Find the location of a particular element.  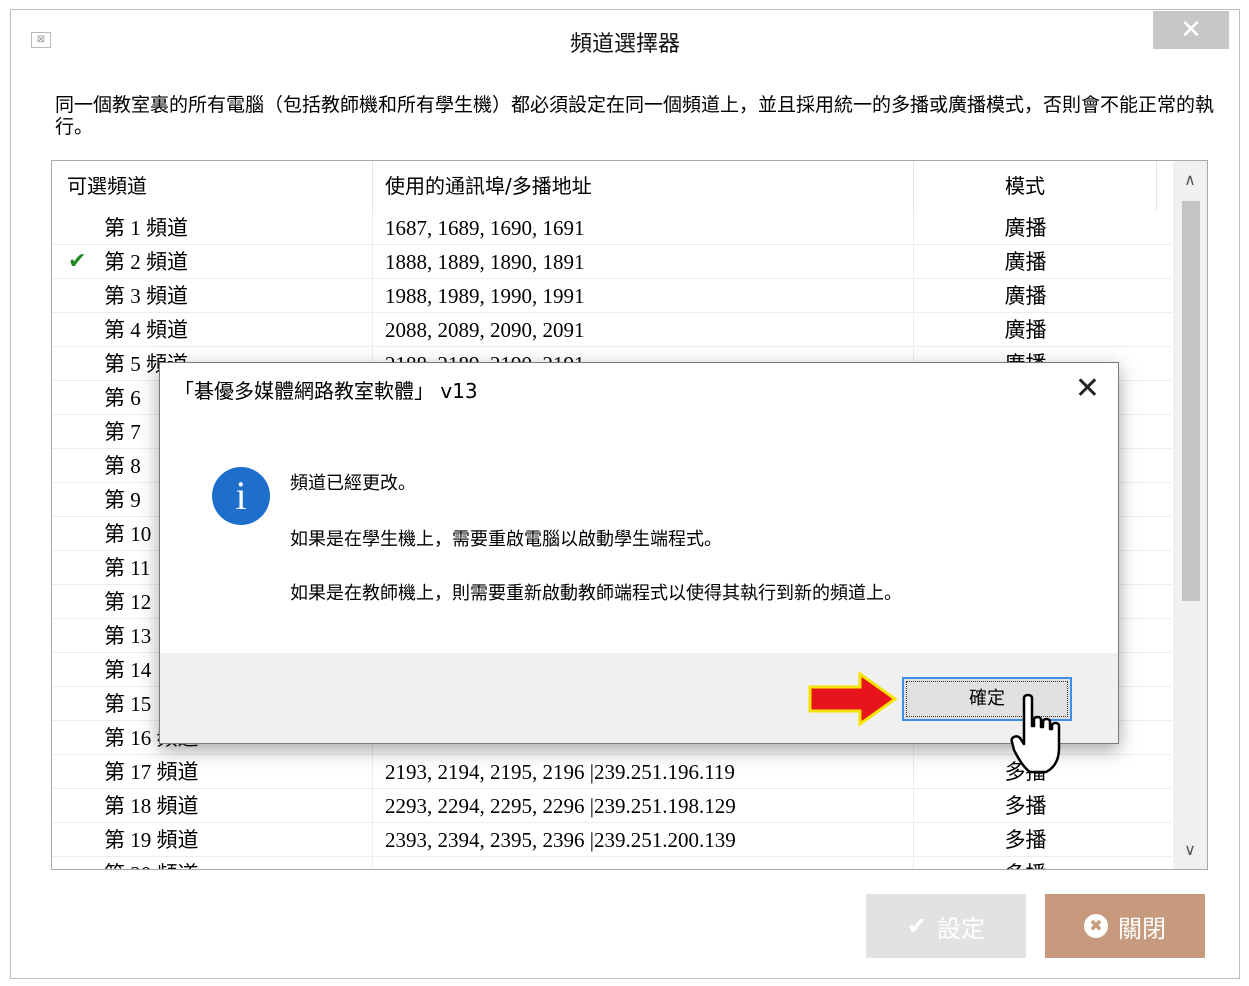

cell-channel: ✔ 第 2 頻道 is located at coordinates (212, 261).